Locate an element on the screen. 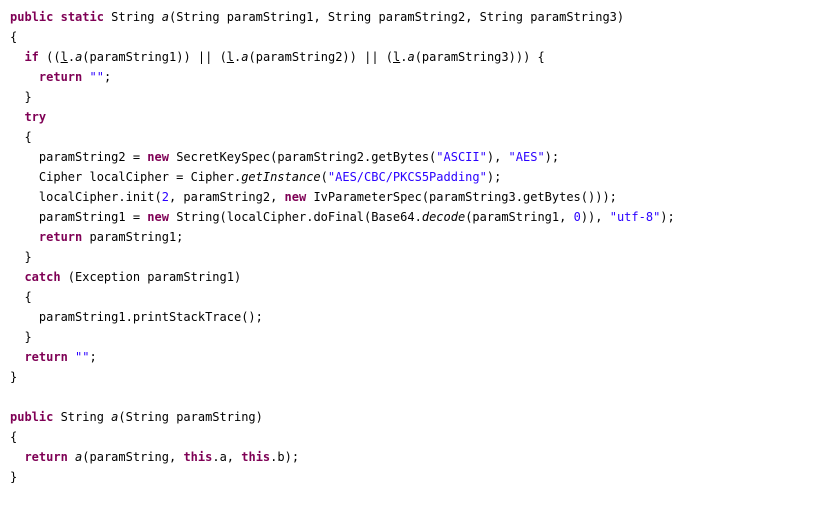 The width and height of the screenshot is (830, 515). code-token: SecretKeySpec(paramString2.getBytes( is located at coordinates (302, 157).